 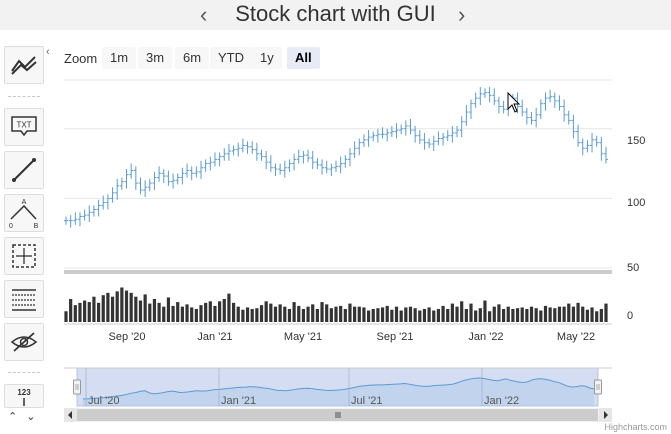 What do you see at coordinates (395, 337) in the screenshot?
I see `x-axis-tick-label: Sep '21` at bounding box center [395, 337].